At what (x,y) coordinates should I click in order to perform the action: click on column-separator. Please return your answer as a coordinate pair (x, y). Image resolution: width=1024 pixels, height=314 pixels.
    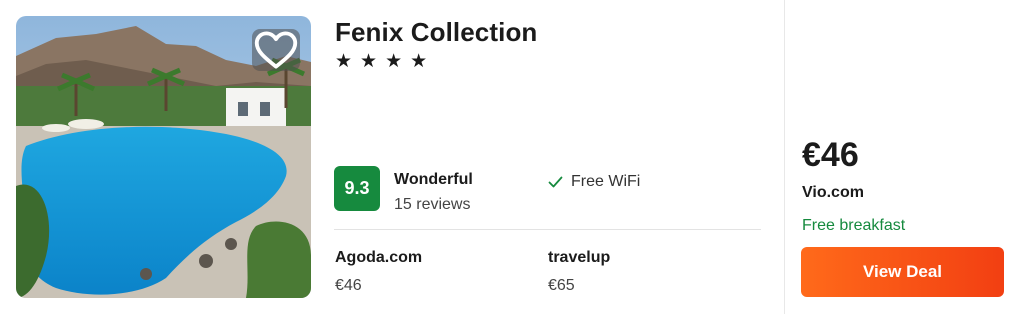
    Looking at the image, I should click on (784, 157).